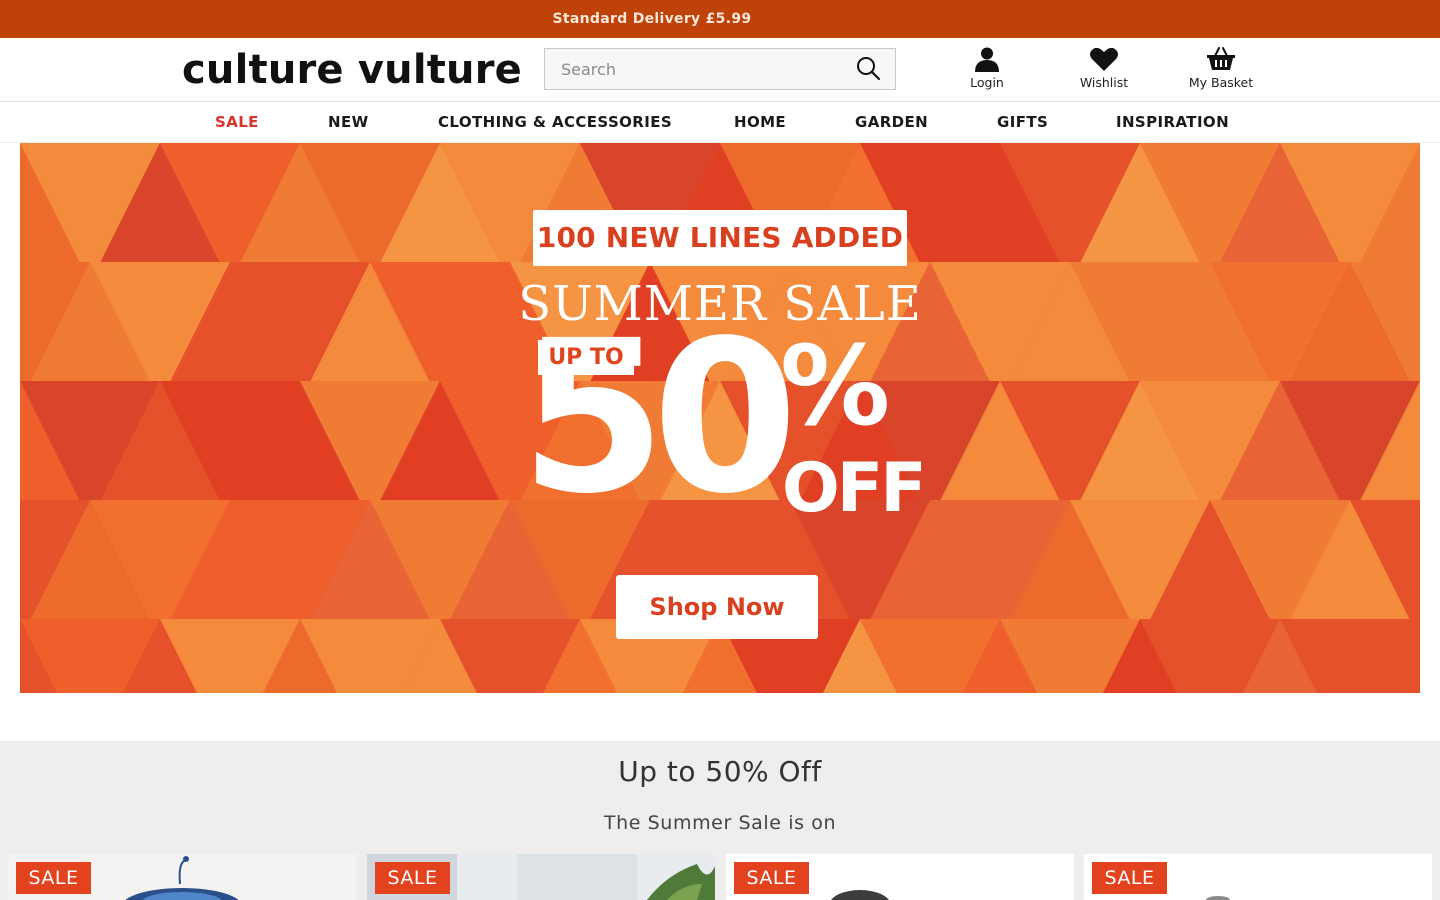  What do you see at coordinates (1172, 122) in the screenshot?
I see `nav-item-inspiration: INSPIRATION` at bounding box center [1172, 122].